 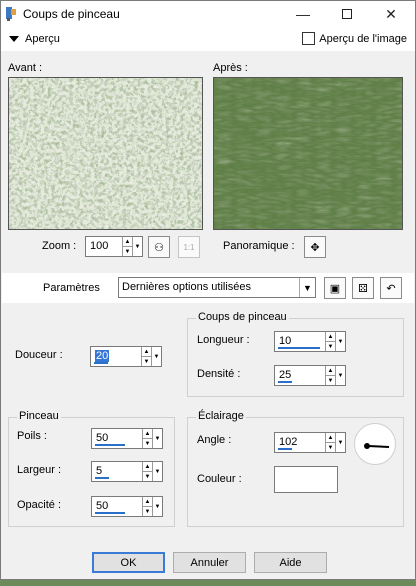 I want to click on image-preview-option: Aperçu de l'image, so click(x=354, y=38).